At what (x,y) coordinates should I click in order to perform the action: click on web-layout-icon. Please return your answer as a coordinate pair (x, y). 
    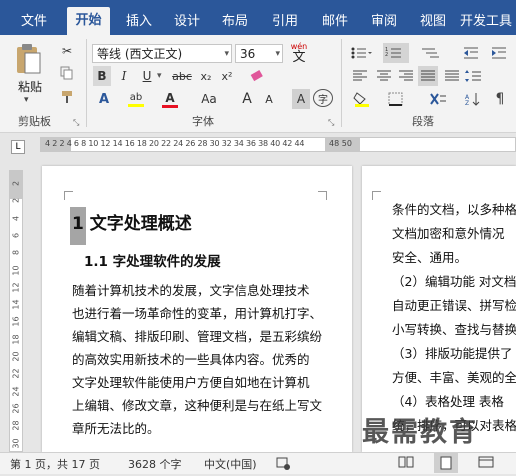
    Looking at the image, I should click on (486, 463).